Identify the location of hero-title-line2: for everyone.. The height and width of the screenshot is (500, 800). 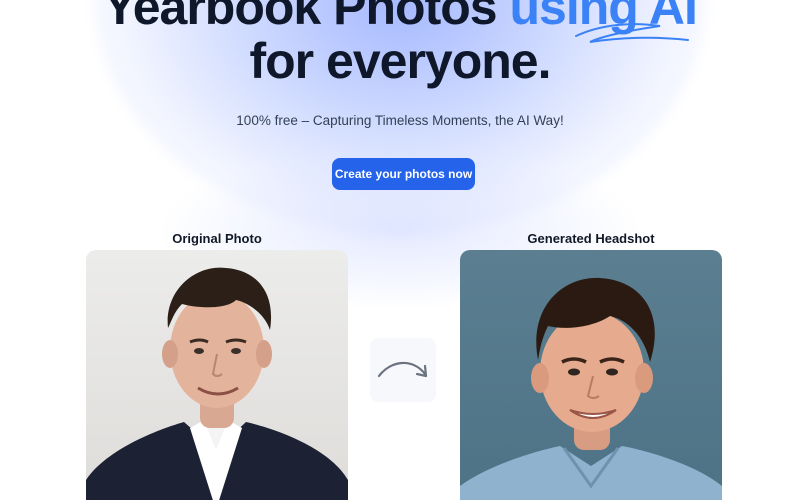
(400, 61).